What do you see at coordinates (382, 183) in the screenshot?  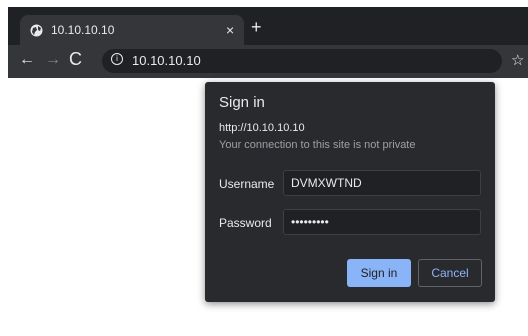 I see `username-field: DVMXWTND` at bounding box center [382, 183].